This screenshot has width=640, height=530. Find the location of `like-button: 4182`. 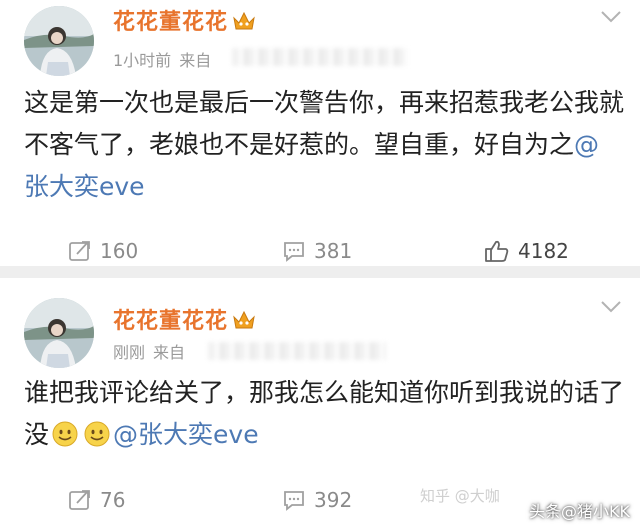

like-button: 4182 is located at coordinates (526, 251).